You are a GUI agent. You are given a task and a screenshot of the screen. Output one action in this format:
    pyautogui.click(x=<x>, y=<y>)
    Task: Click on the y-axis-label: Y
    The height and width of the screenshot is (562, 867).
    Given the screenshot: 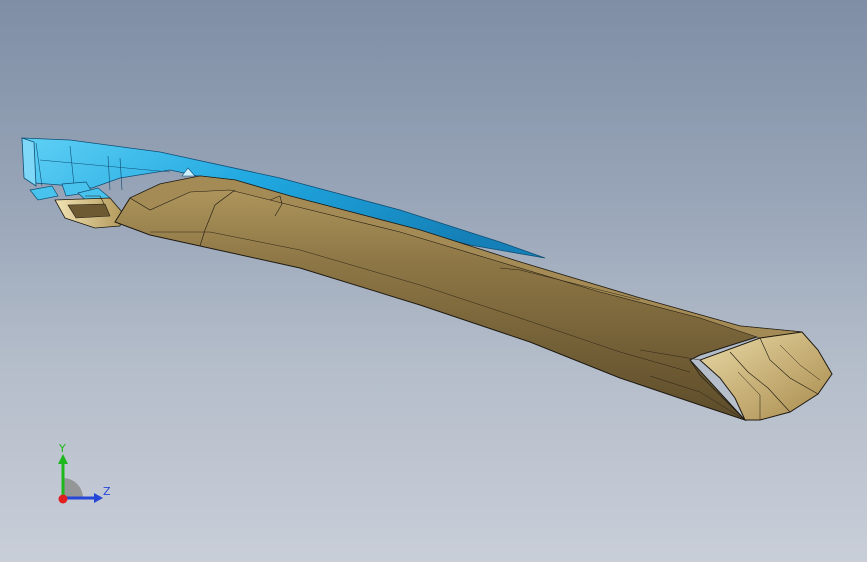 What is the action you would take?
    pyautogui.click(x=62, y=448)
    